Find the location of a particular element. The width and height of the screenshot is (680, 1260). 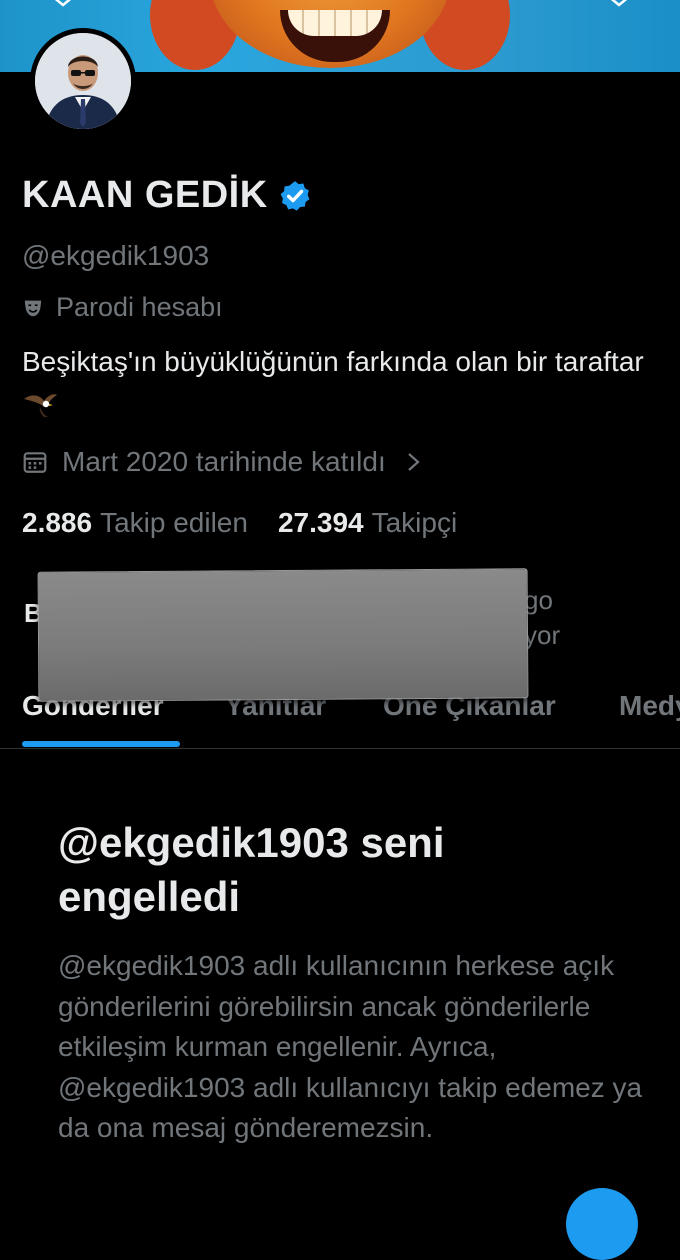

following-link: 2.886 Takip edilen is located at coordinates (135, 523).